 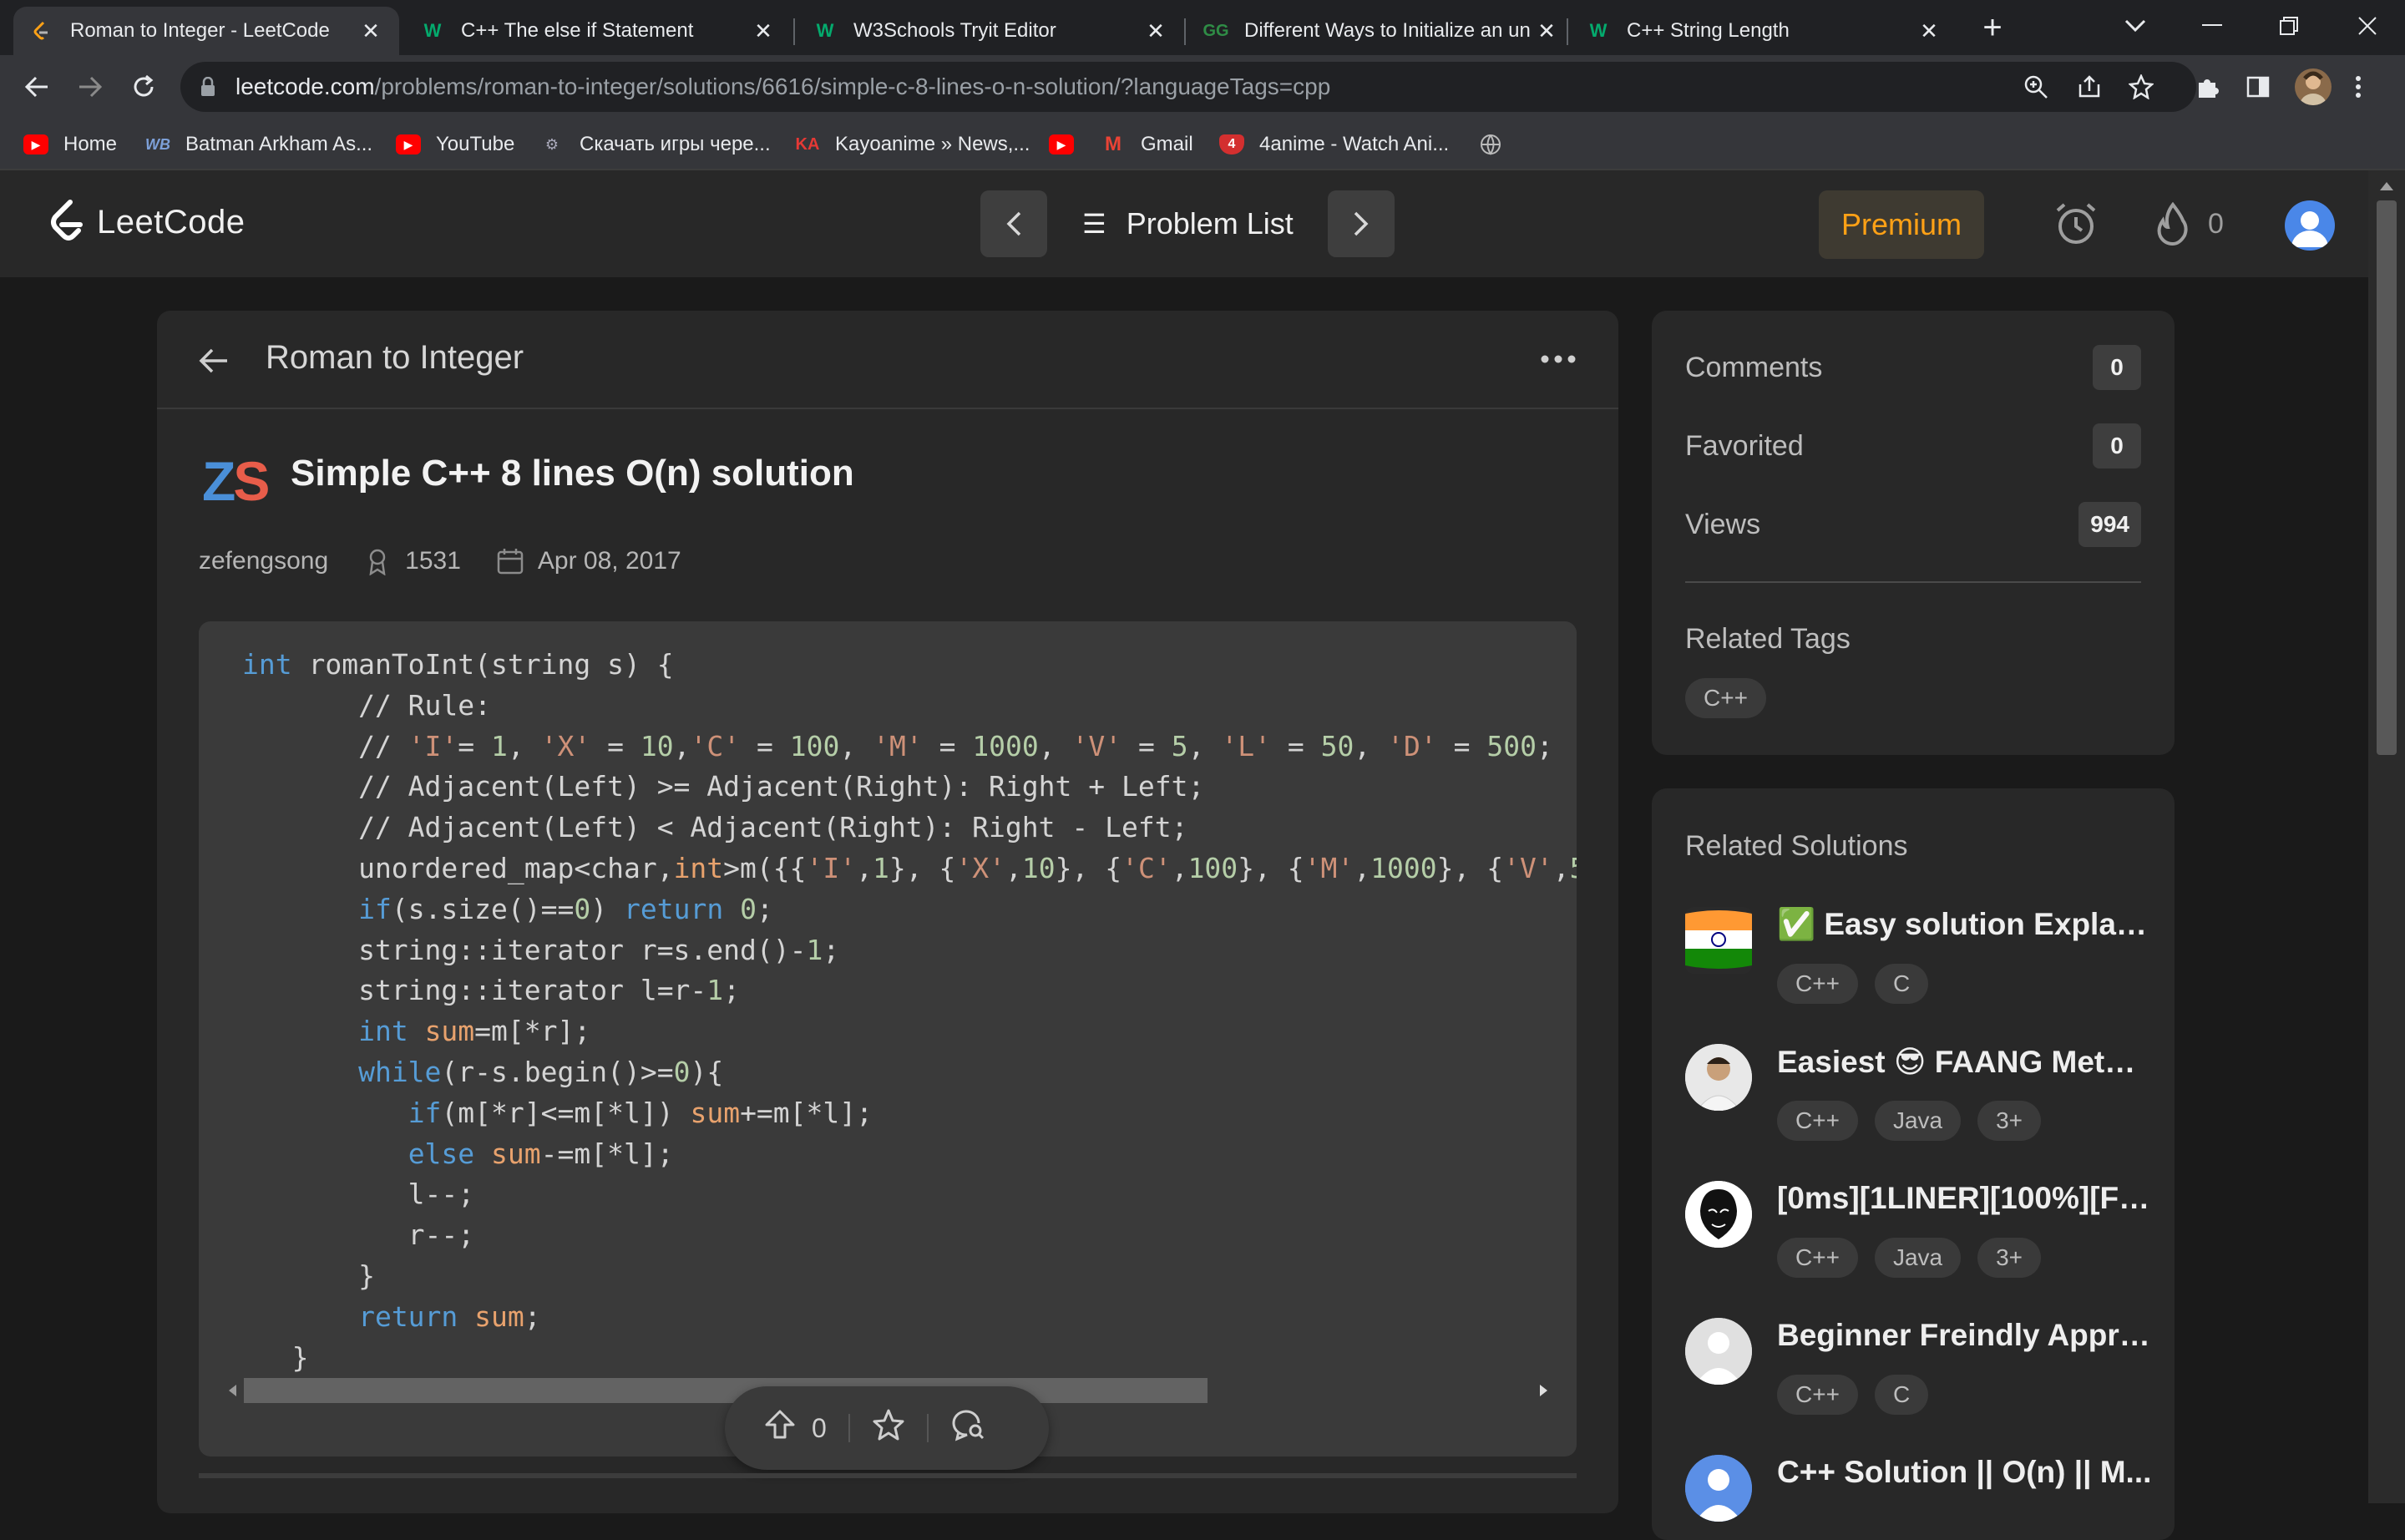 I want to click on bookmark-home: ▶ Home, so click(x=70, y=145).